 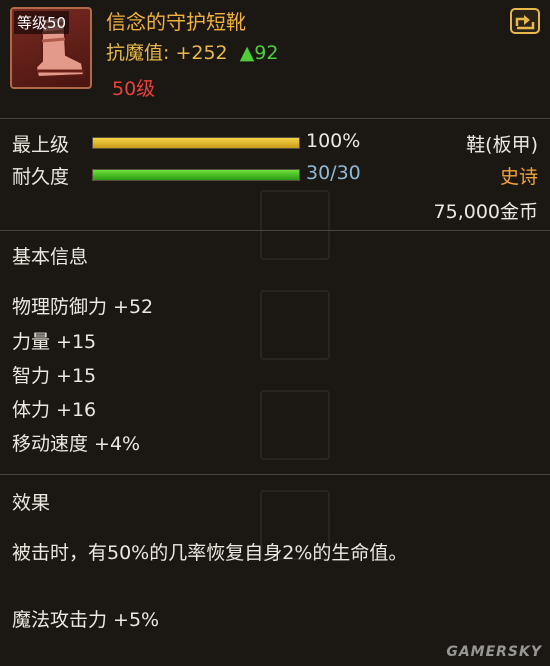 What do you see at coordinates (54, 410) in the screenshot?
I see `attribute-line: 体力 +16` at bounding box center [54, 410].